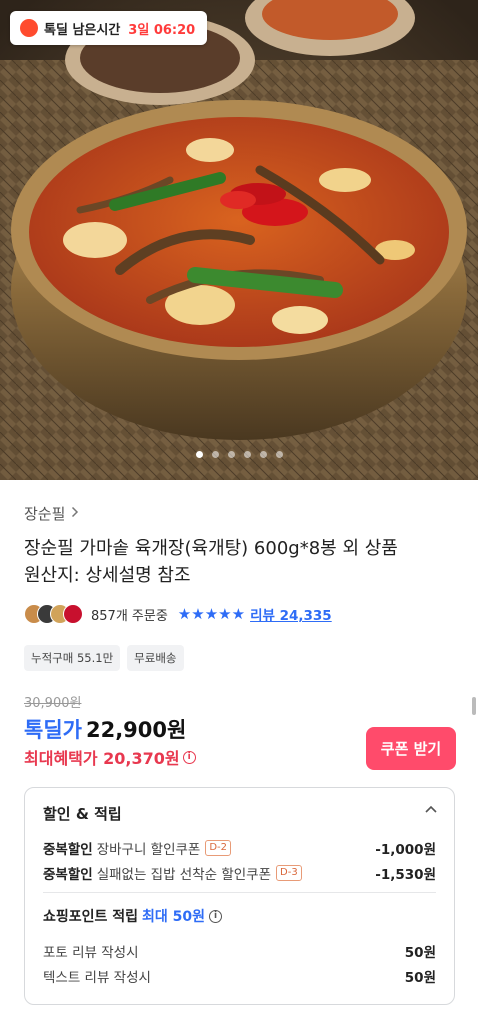 This screenshot has width=478, height=1024. Describe the element at coordinates (411, 748) in the screenshot. I see `coupon-button: 쿠폰 받기` at that location.